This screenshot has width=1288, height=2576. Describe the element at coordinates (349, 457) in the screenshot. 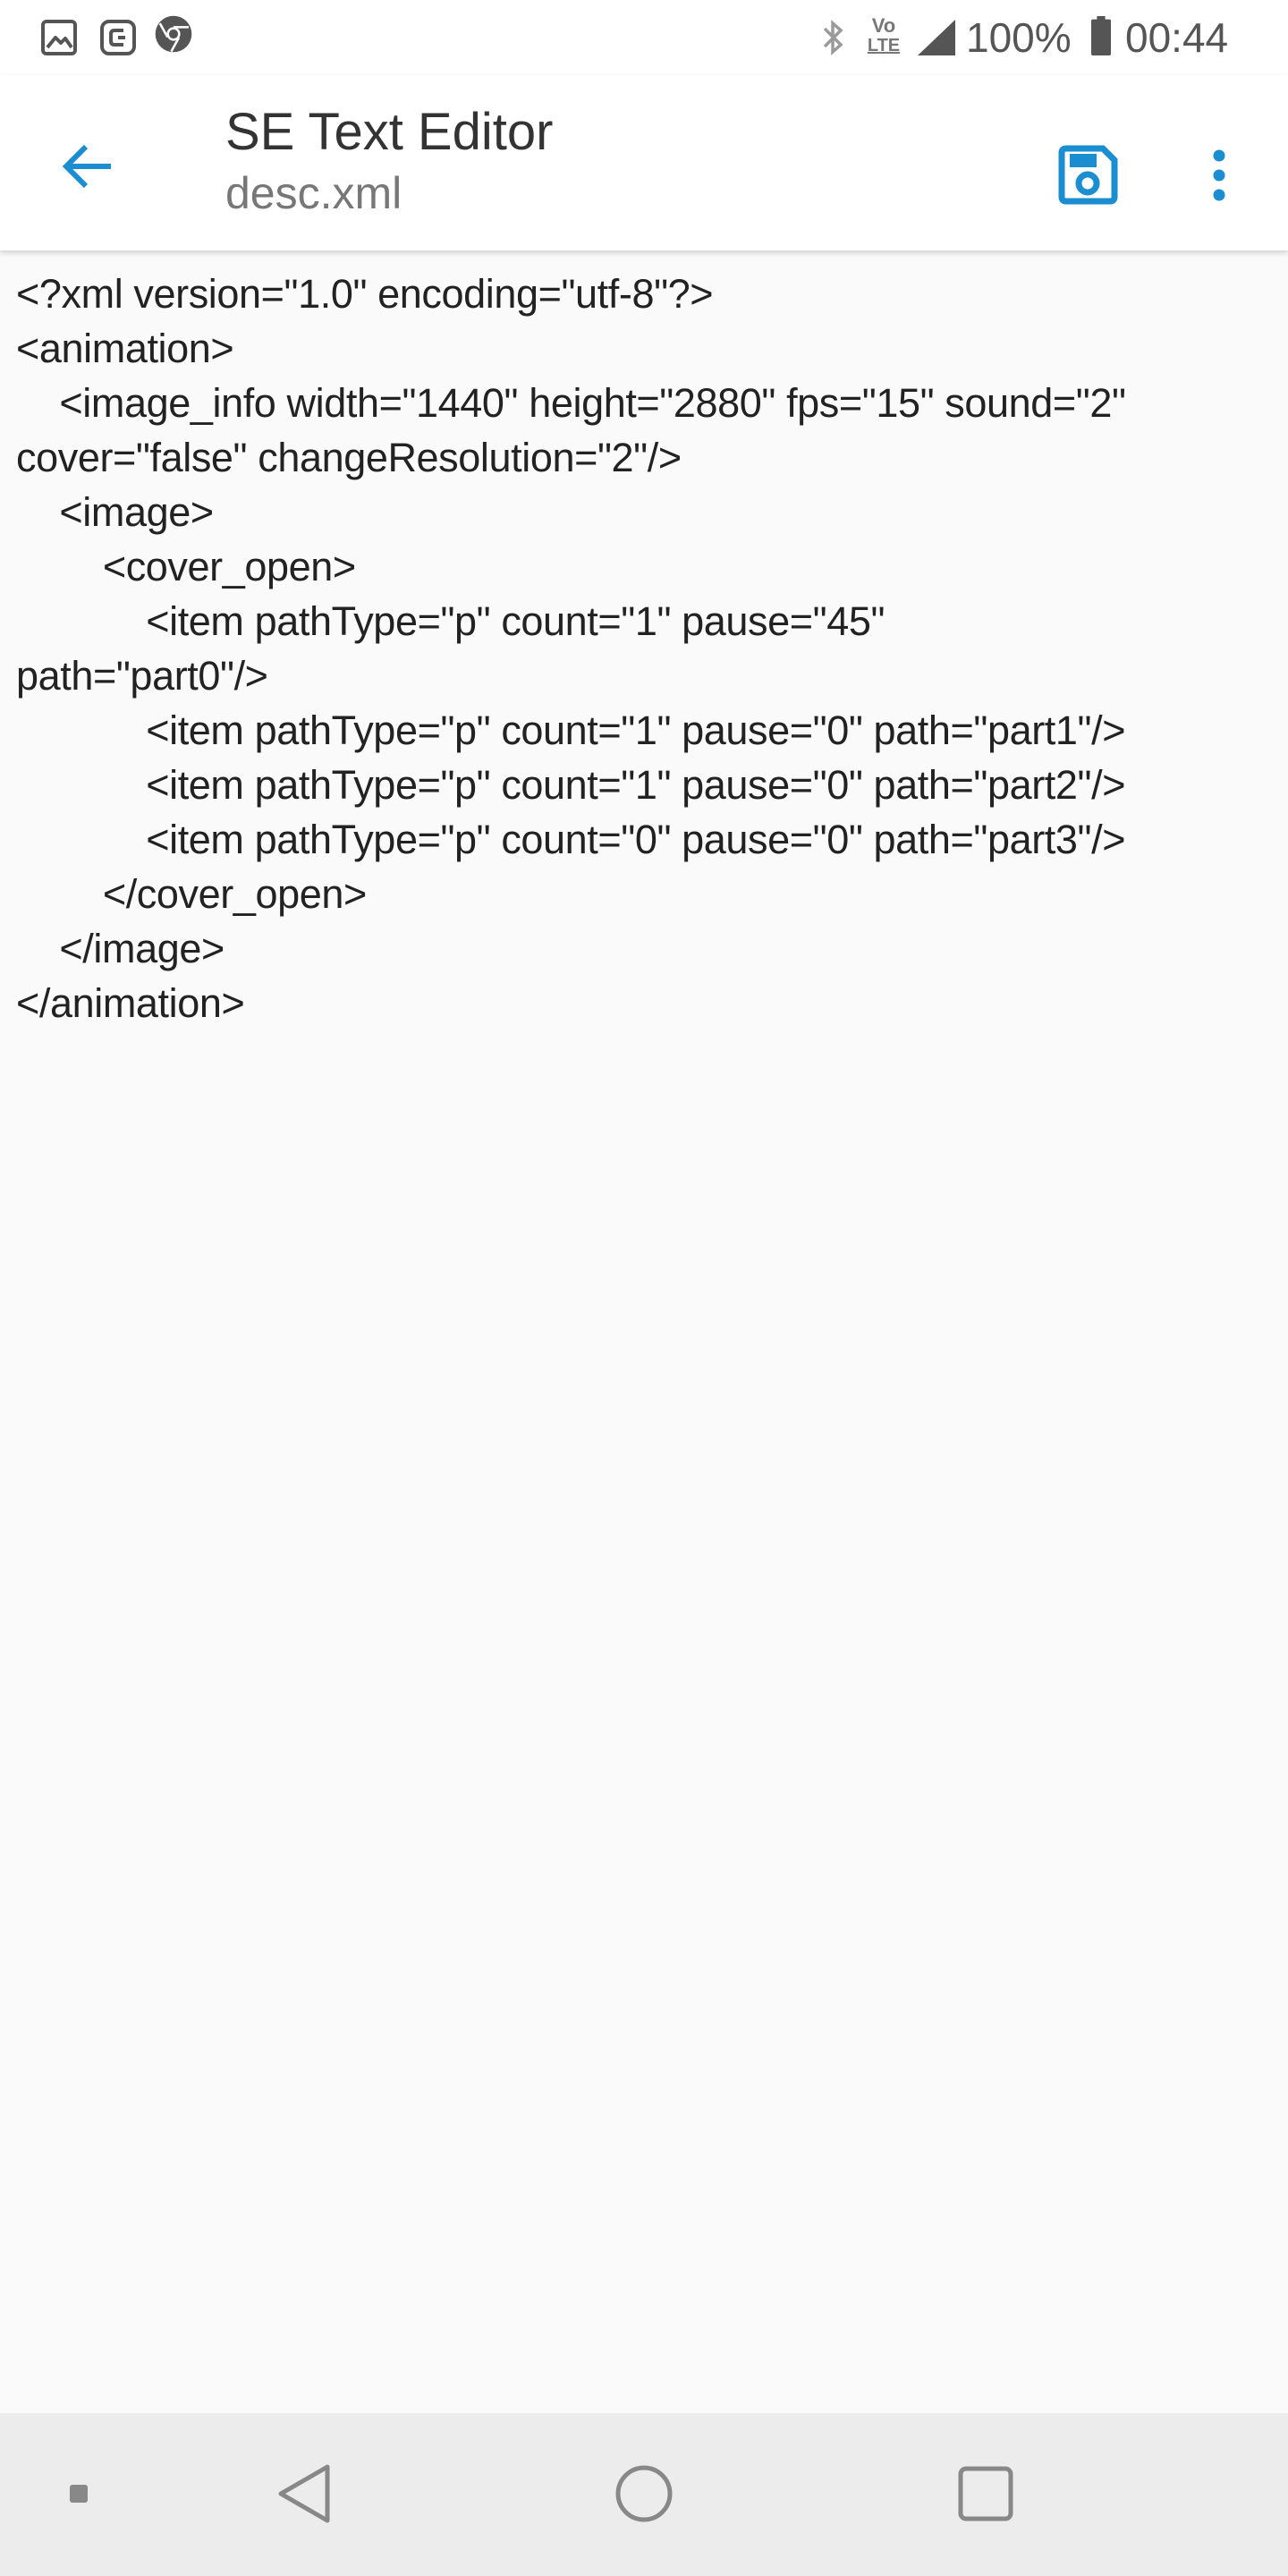

I see `code-line: cover="false" changeResolution="2"/>` at that location.